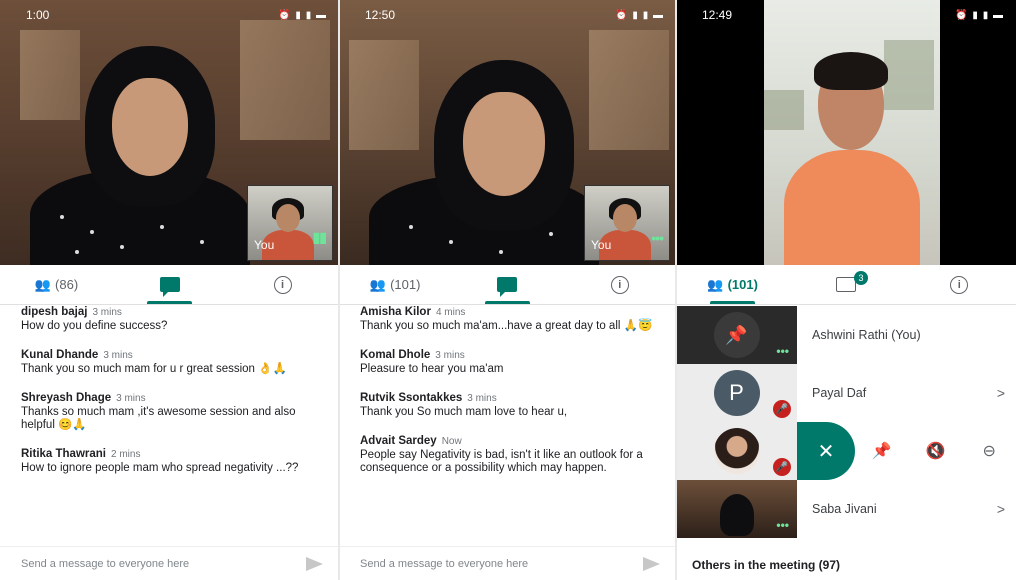  What do you see at coordinates (38, 15) in the screenshot?
I see `status-time: 1:00` at bounding box center [38, 15].